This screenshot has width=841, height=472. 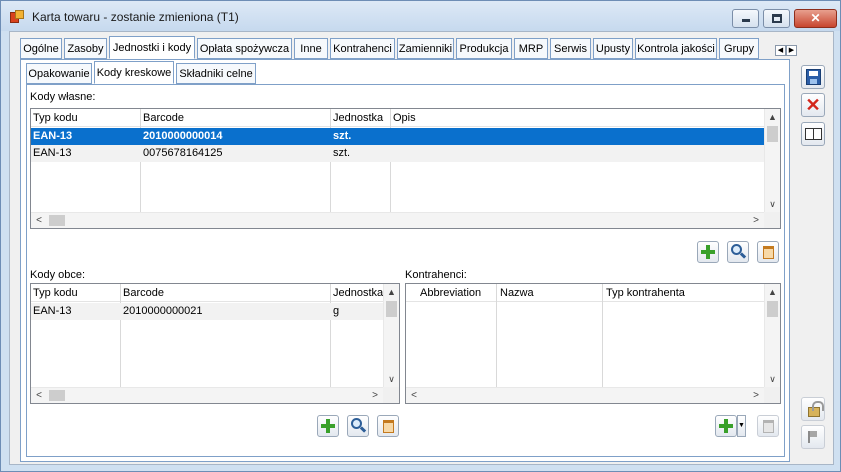 I want to click on column-header: Abbreviation, so click(x=449, y=292).